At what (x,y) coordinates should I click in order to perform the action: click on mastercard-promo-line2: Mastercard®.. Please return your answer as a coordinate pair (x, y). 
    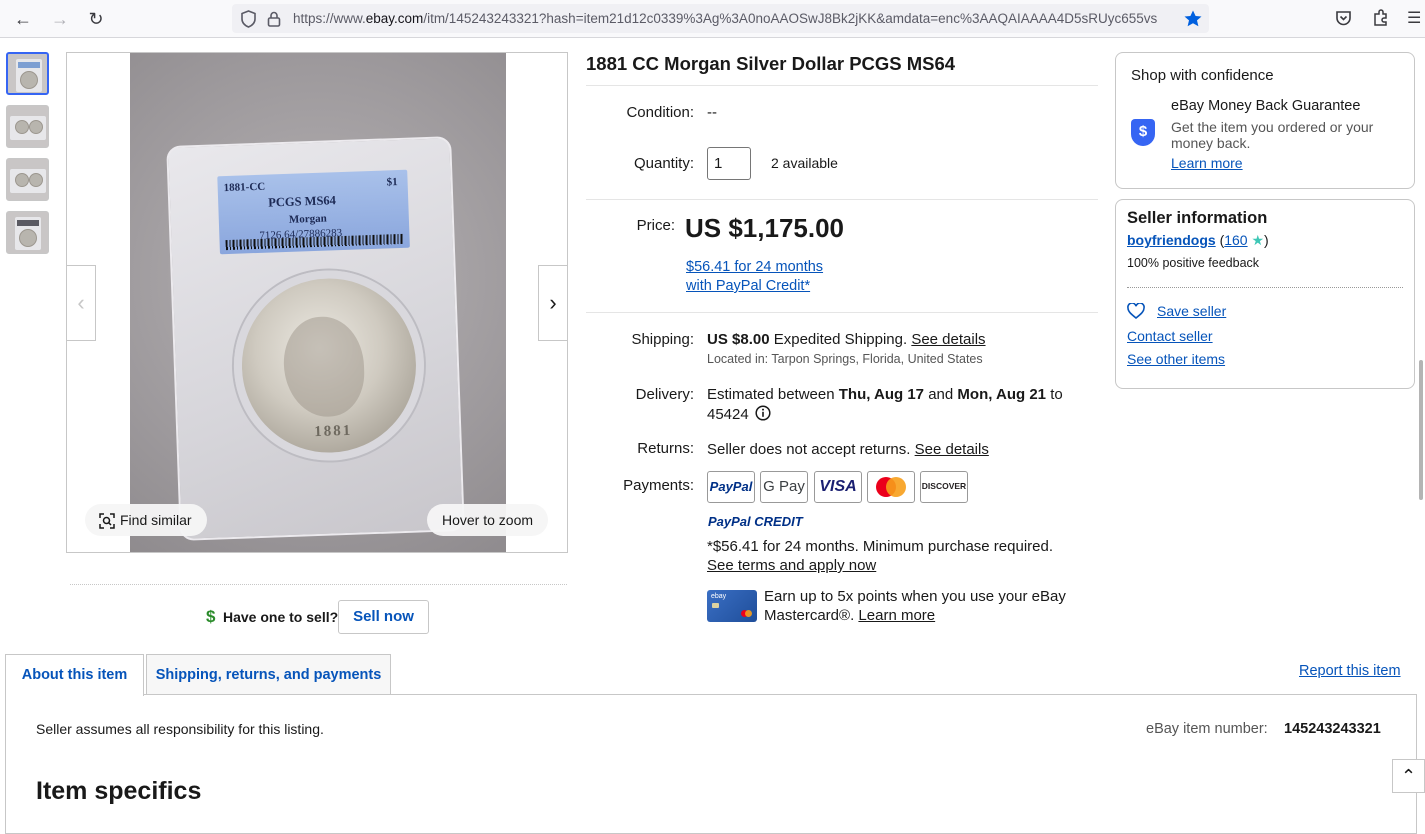
    Looking at the image, I should click on (809, 615).